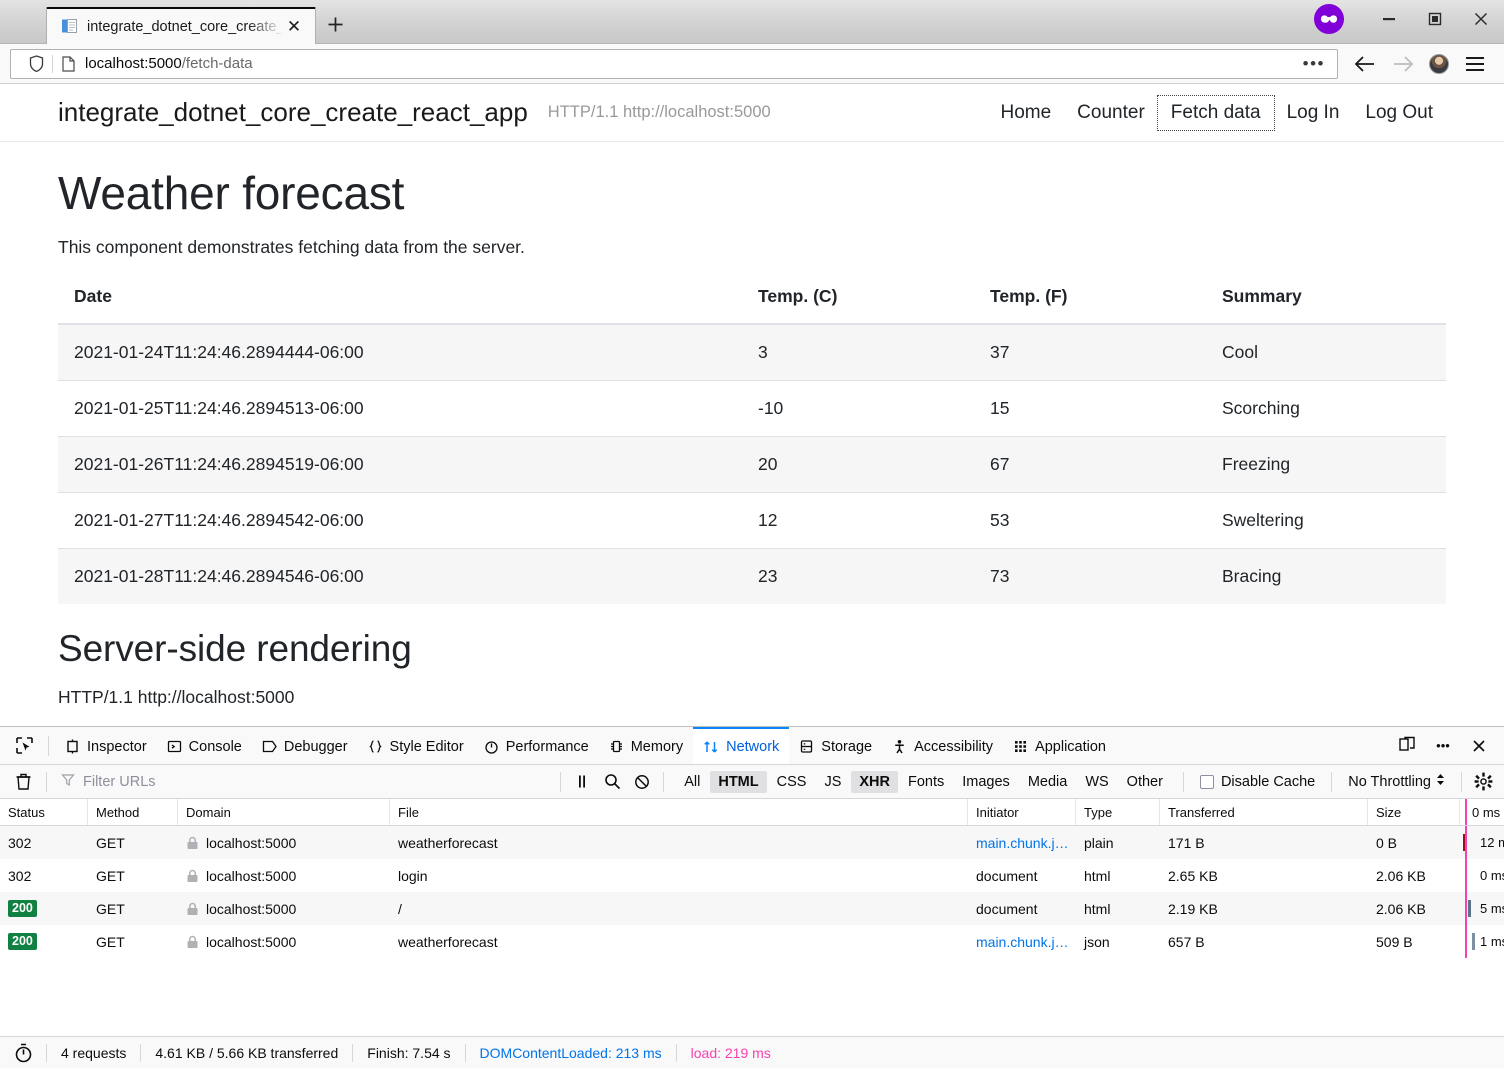 The image size is (1504, 1068). Describe the element at coordinates (1365, 64) in the screenshot. I see `back-button` at that location.